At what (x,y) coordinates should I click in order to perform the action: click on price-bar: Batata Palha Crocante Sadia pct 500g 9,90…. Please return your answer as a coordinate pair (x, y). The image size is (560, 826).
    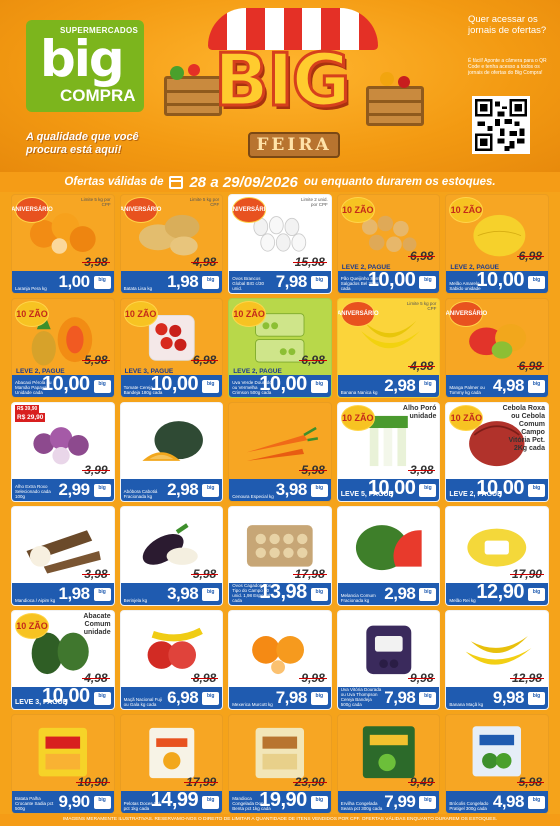
    Looking at the image, I should click on (63, 802).